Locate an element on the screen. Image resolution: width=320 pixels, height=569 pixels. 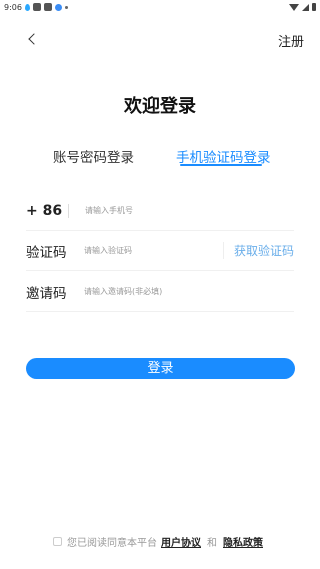
info-icon is located at coordinates (58, 7).